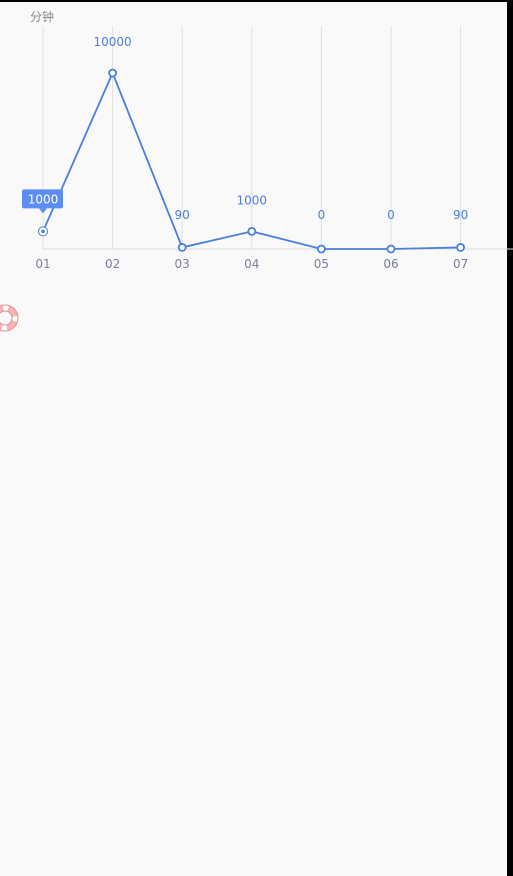 This screenshot has height=876, width=513. I want to click on data-label-07: 90, so click(460, 215).